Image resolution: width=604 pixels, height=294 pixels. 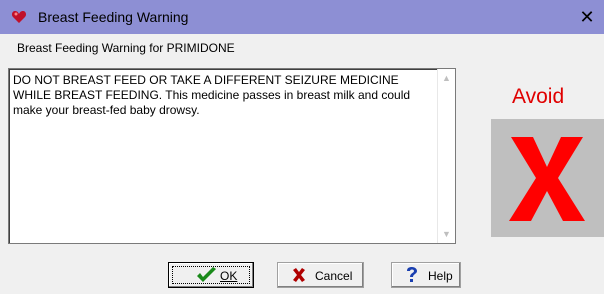 What do you see at coordinates (113, 17) in the screenshot?
I see `window-title: Breast Feeding Warning` at bounding box center [113, 17].